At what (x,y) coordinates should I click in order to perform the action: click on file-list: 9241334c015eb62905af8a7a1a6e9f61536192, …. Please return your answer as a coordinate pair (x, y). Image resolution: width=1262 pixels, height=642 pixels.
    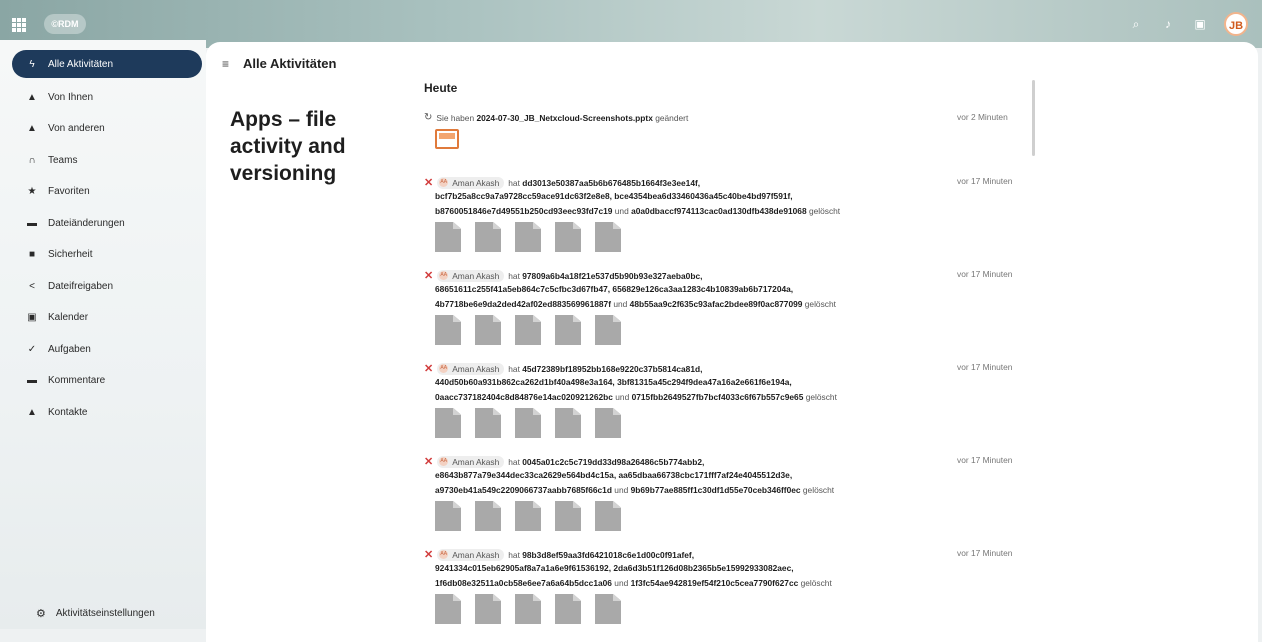
    Looking at the image, I should click on (729, 568).